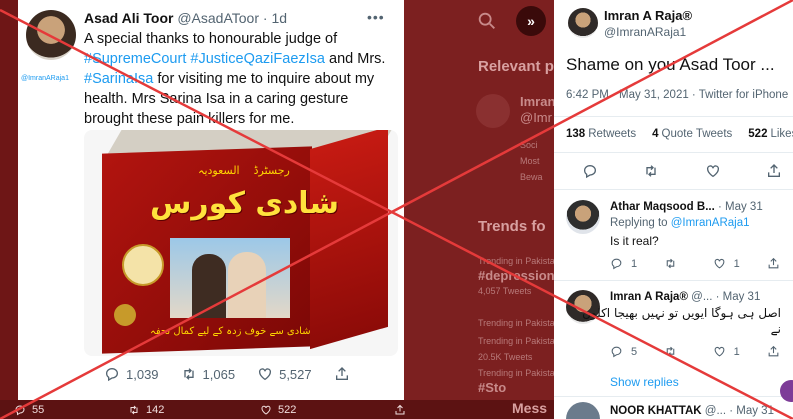 This screenshot has width=793, height=419. I want to click on reply-text: اصل ہی ہوگا ایویں تو نہیں بھیجا اکلوں, so click(681, 313).